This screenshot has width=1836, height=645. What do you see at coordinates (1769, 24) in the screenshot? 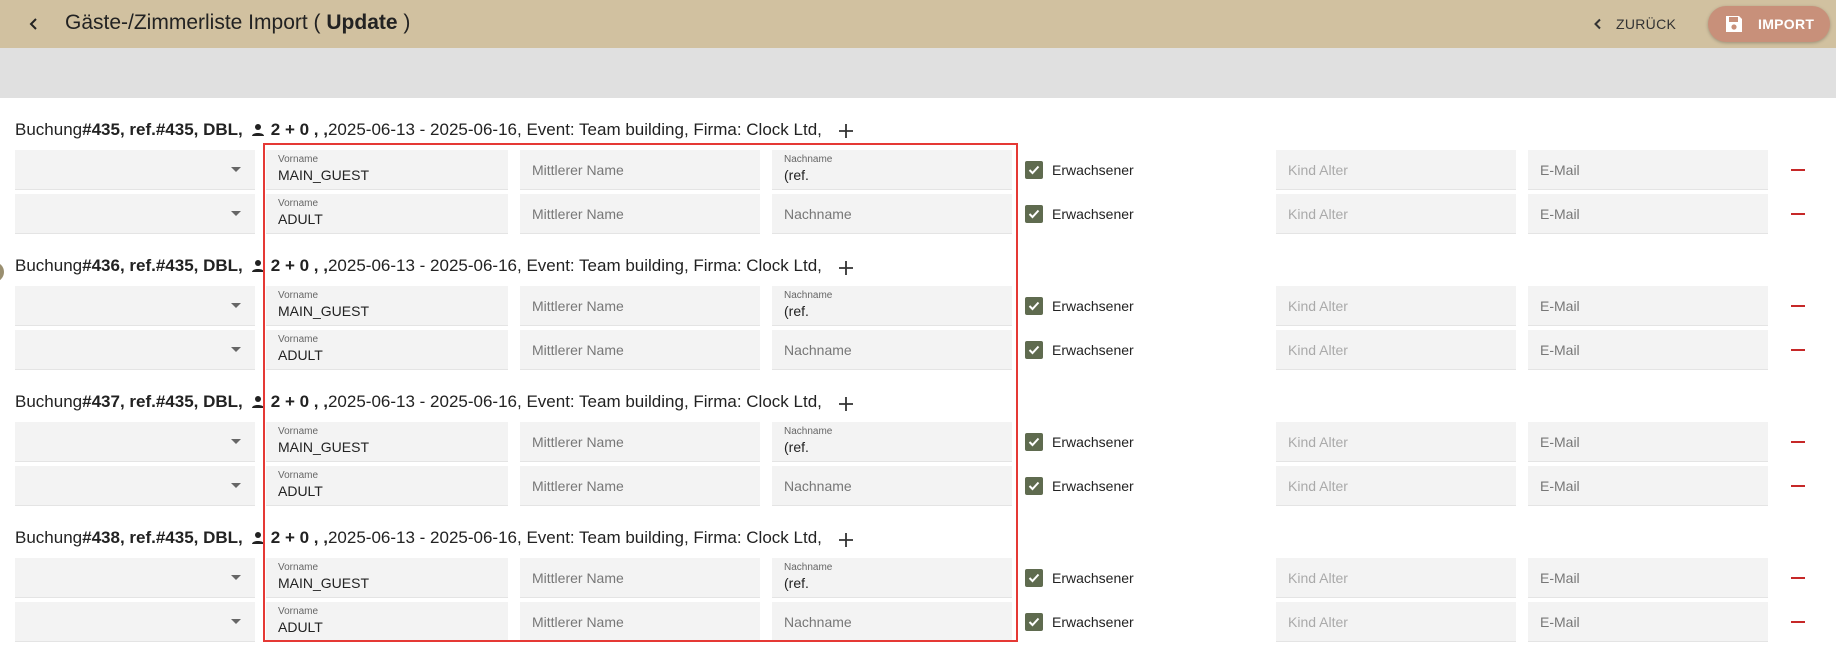
I see `import-button: IMPORT` at bounding box center [1769, 24].